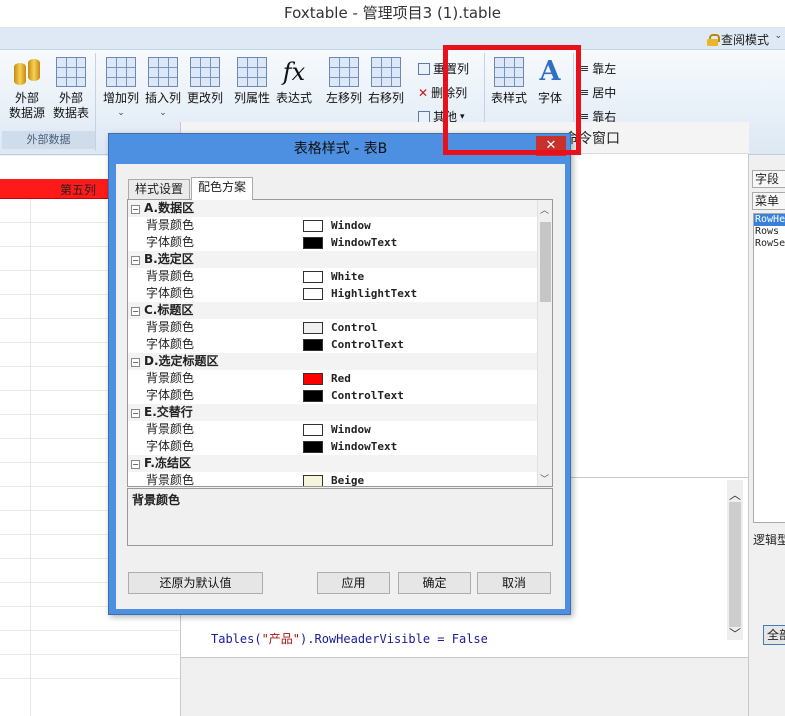  Describe the element at coordinates (374, 293) in the screenshot. I see `property-value: HighlightText` at that location.